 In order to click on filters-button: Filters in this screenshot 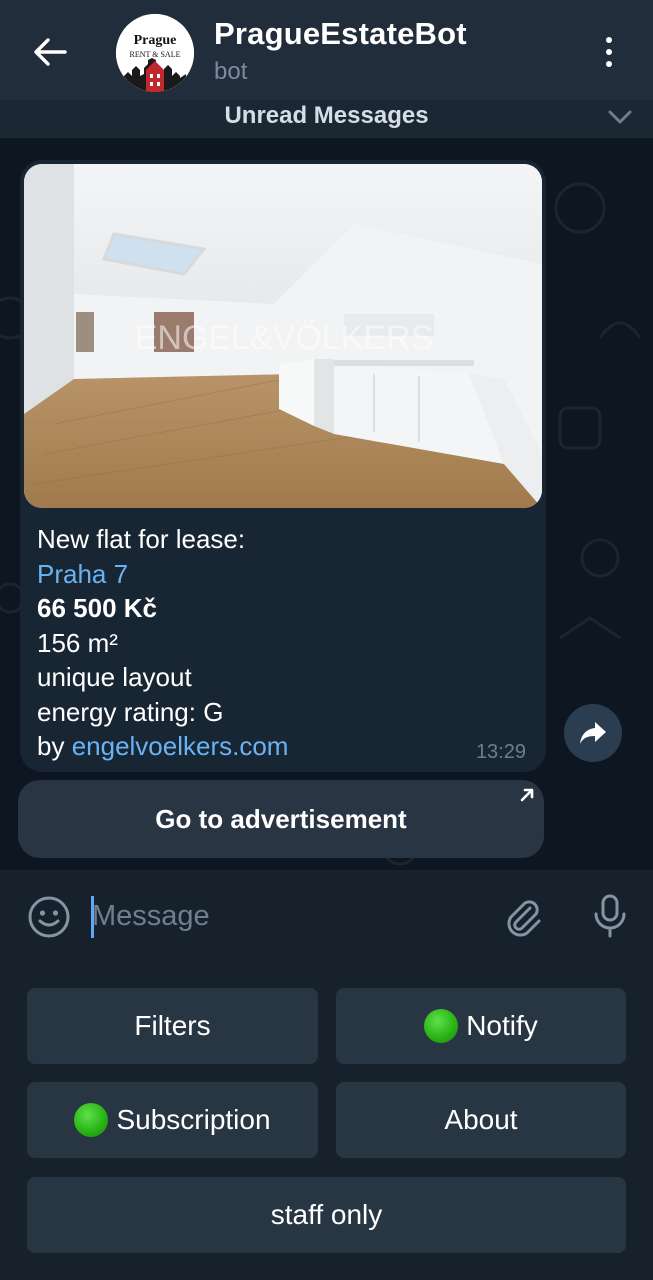, I will do `click(172, 1026)`.